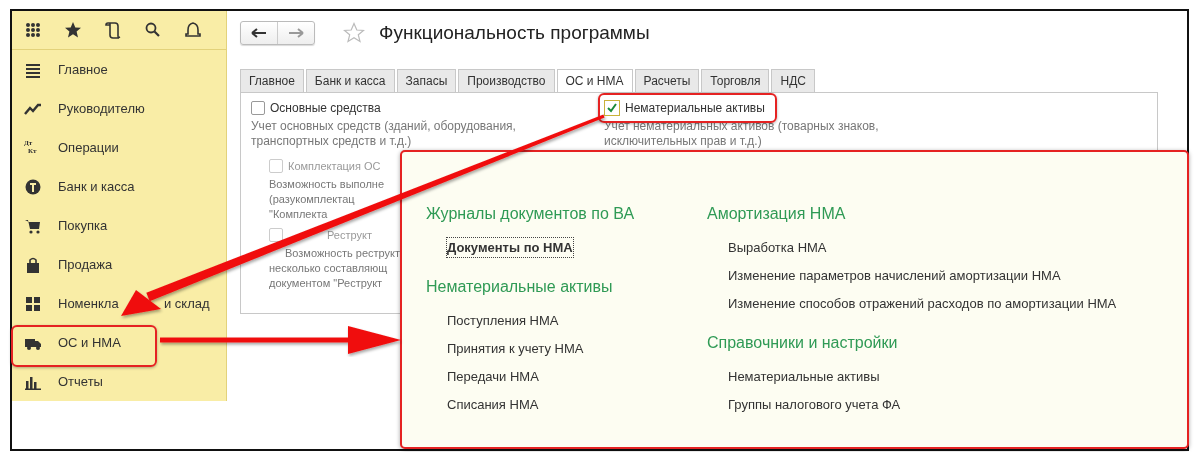  I want to click on menu-link: Передачи НМА, so click(493, 376).